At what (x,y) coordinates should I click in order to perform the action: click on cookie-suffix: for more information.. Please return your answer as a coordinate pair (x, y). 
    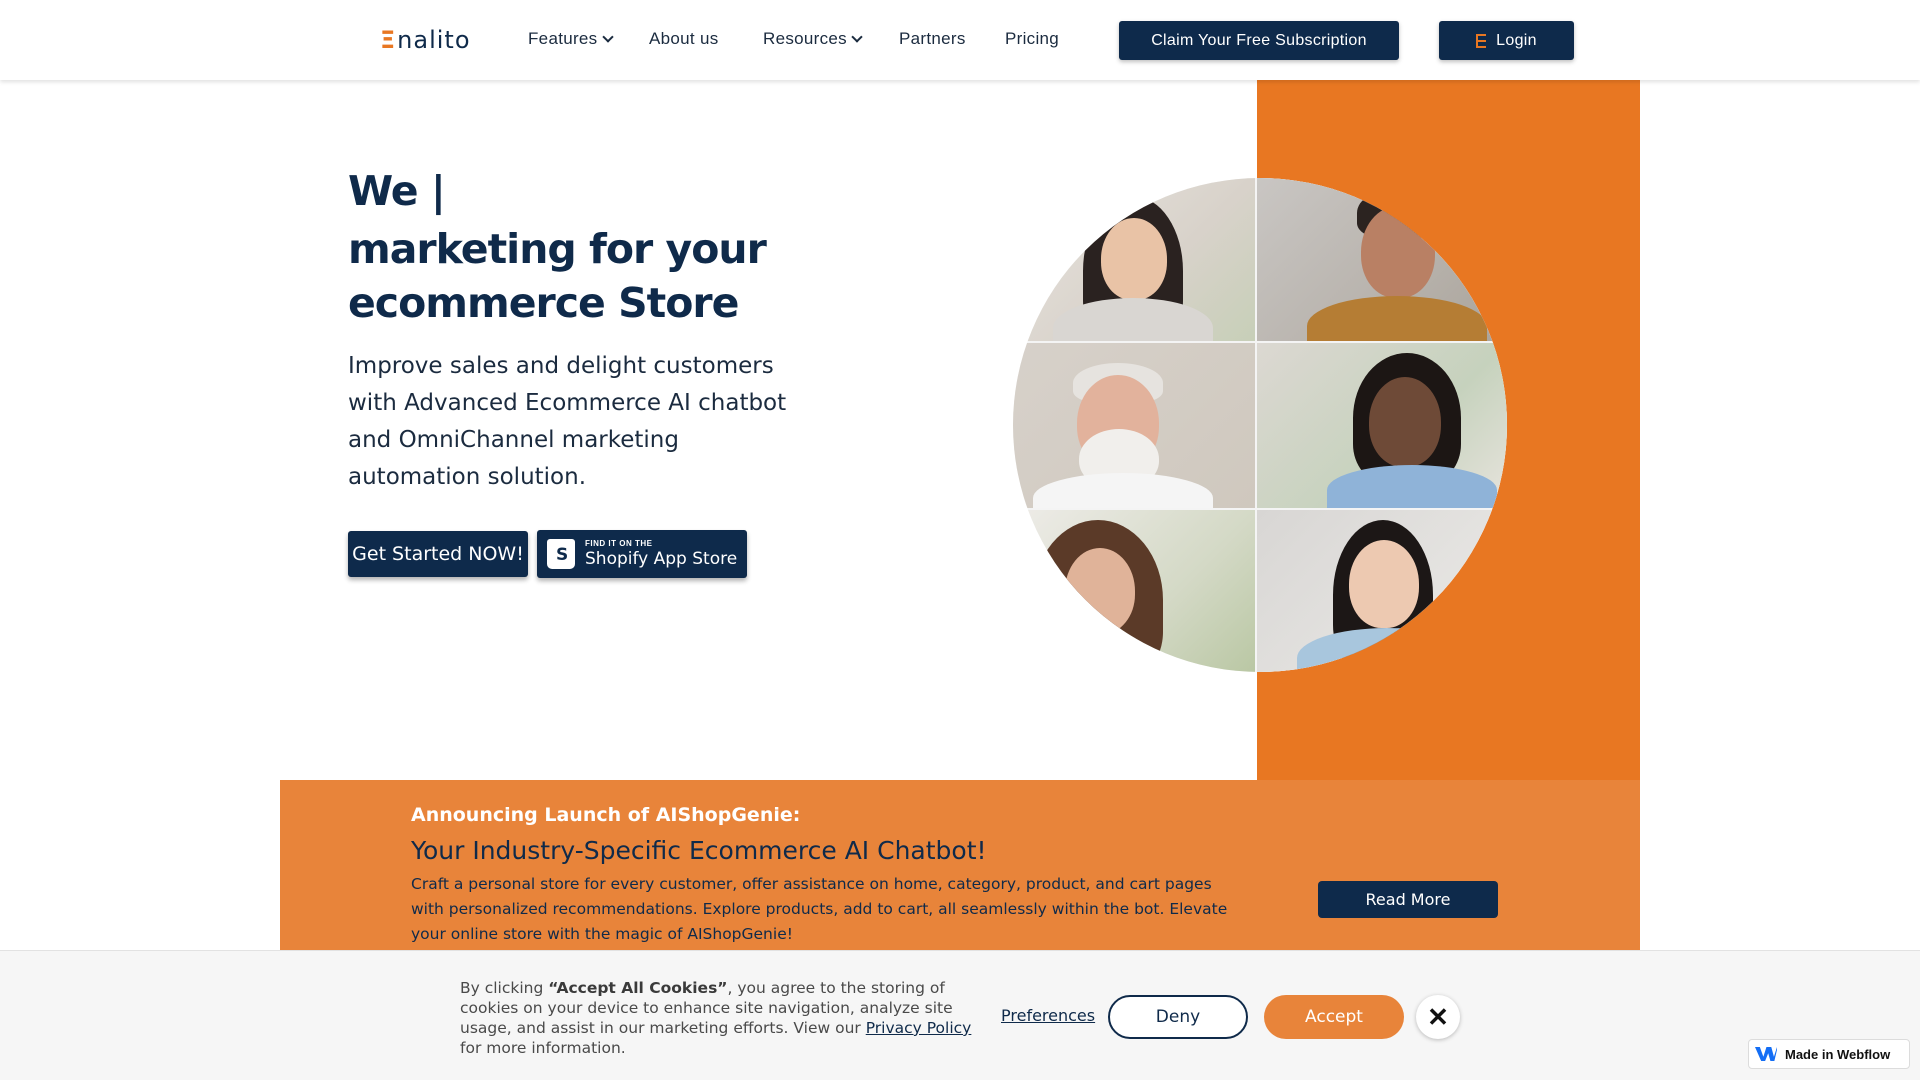
    Looking at the image, I should click on (543, 1048).